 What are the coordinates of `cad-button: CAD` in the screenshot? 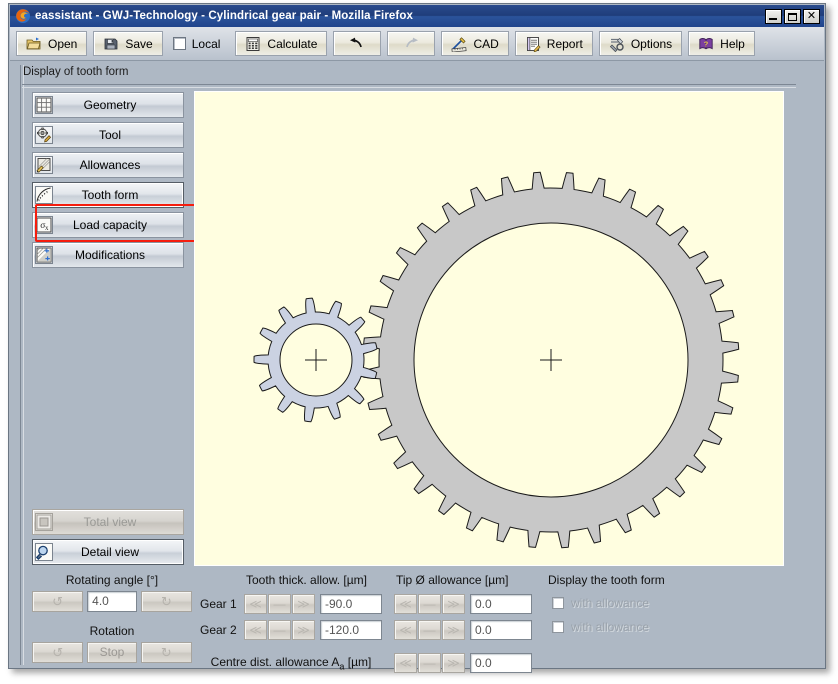 It's located at (475, 43).